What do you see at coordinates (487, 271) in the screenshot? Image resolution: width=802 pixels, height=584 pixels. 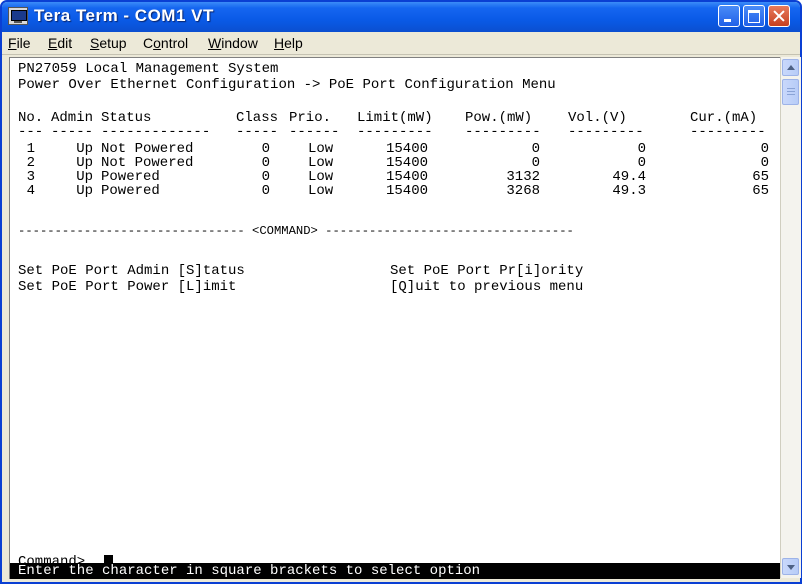 I see `command-set-priority: Set PoE Port Pr[i]ority` at bounding box center [487, 271].